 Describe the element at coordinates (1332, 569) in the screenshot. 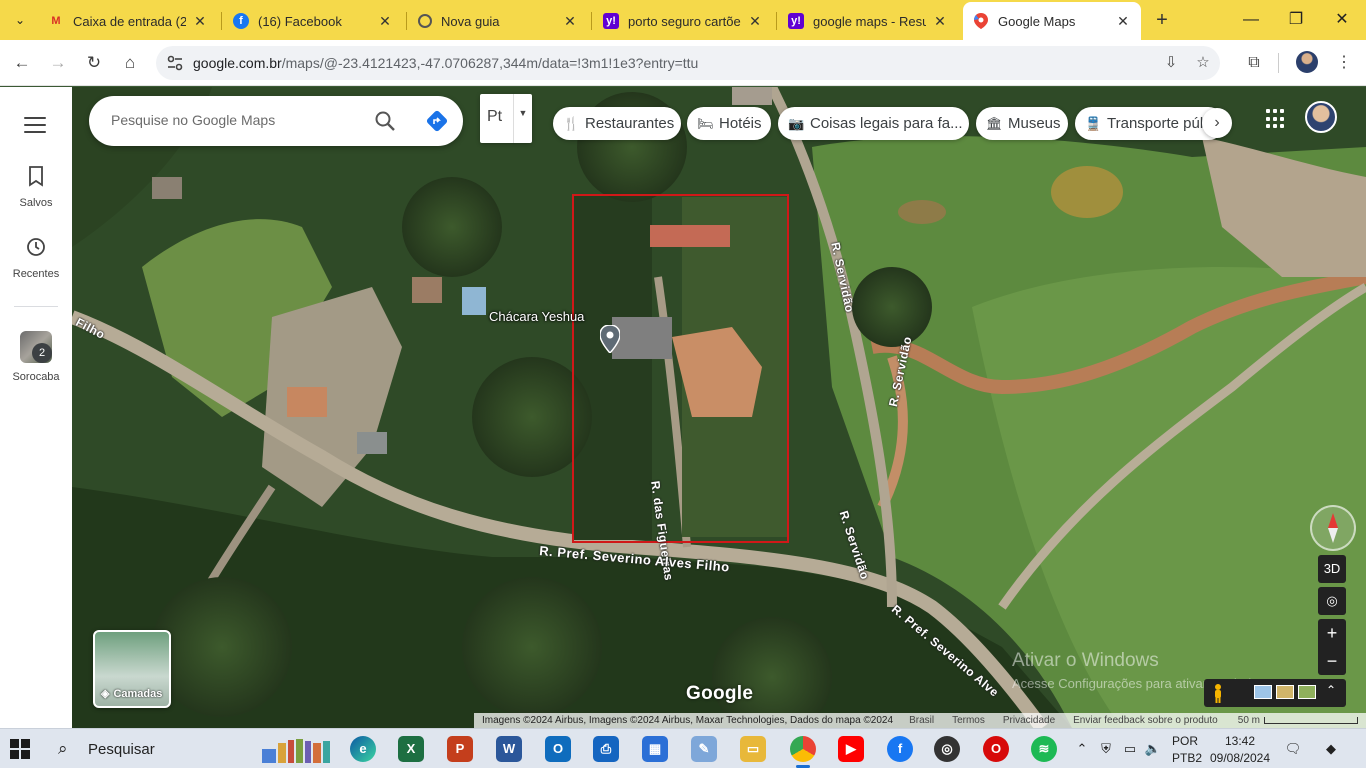

I see `toggle-3d-button: 3D` at that location.